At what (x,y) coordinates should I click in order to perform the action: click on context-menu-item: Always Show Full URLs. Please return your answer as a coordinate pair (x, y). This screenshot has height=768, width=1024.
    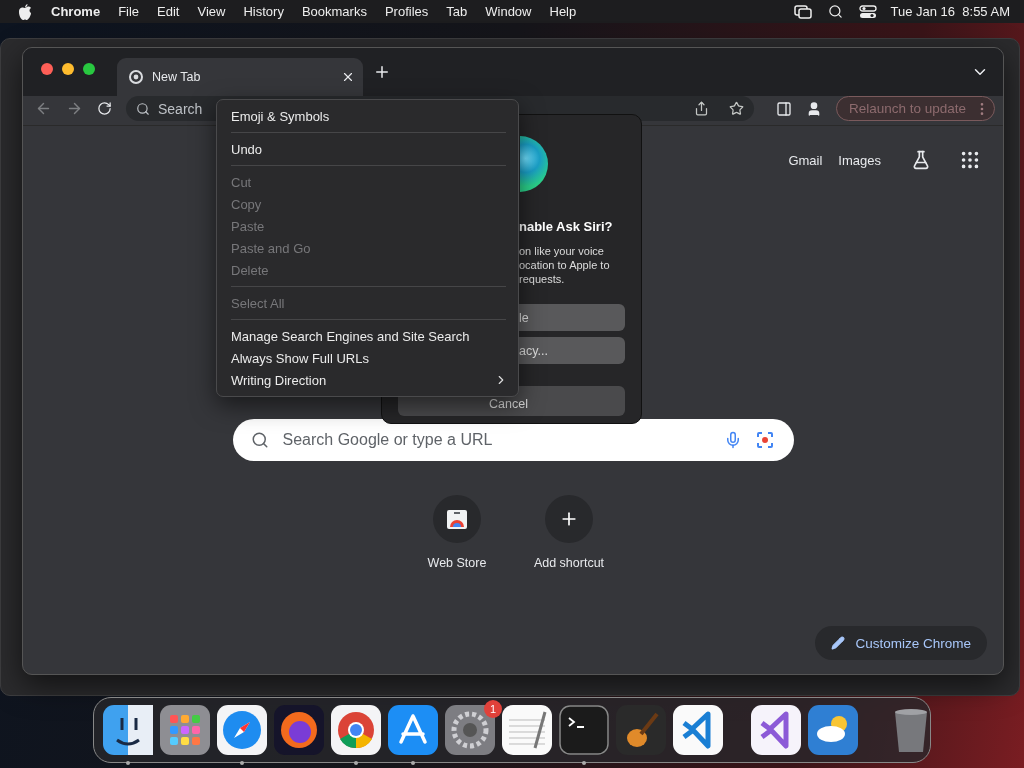
    Looking at the image, I should click on (367, 358).